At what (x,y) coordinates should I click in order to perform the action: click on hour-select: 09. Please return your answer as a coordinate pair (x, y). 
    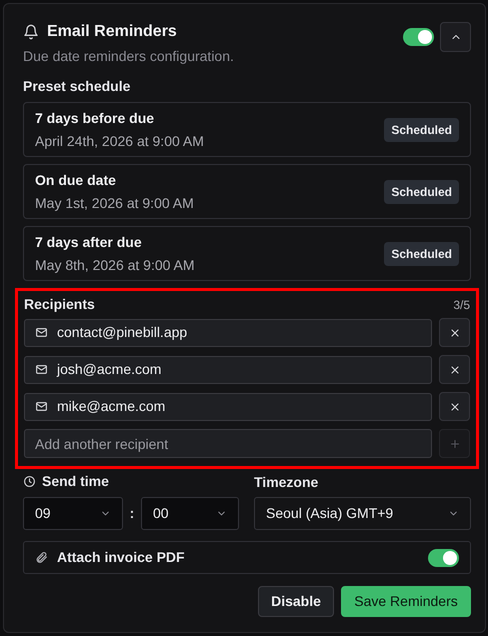
    Looking at the image, I should click on (73, 513).